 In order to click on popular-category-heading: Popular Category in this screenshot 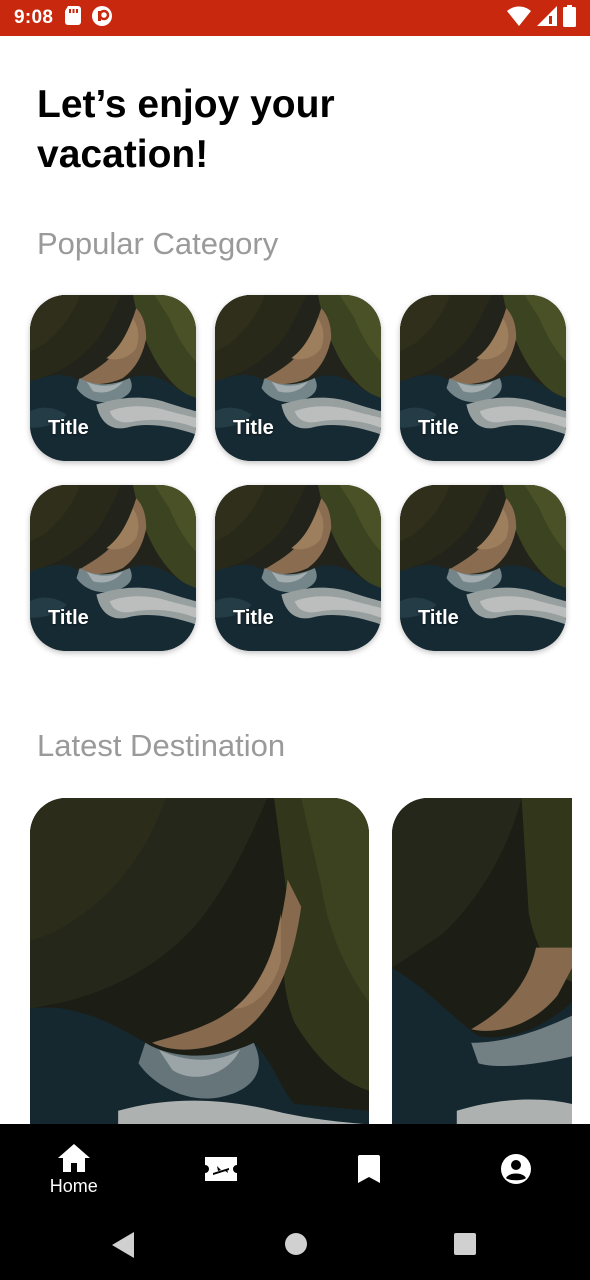, I will do `click(158, 243)`.